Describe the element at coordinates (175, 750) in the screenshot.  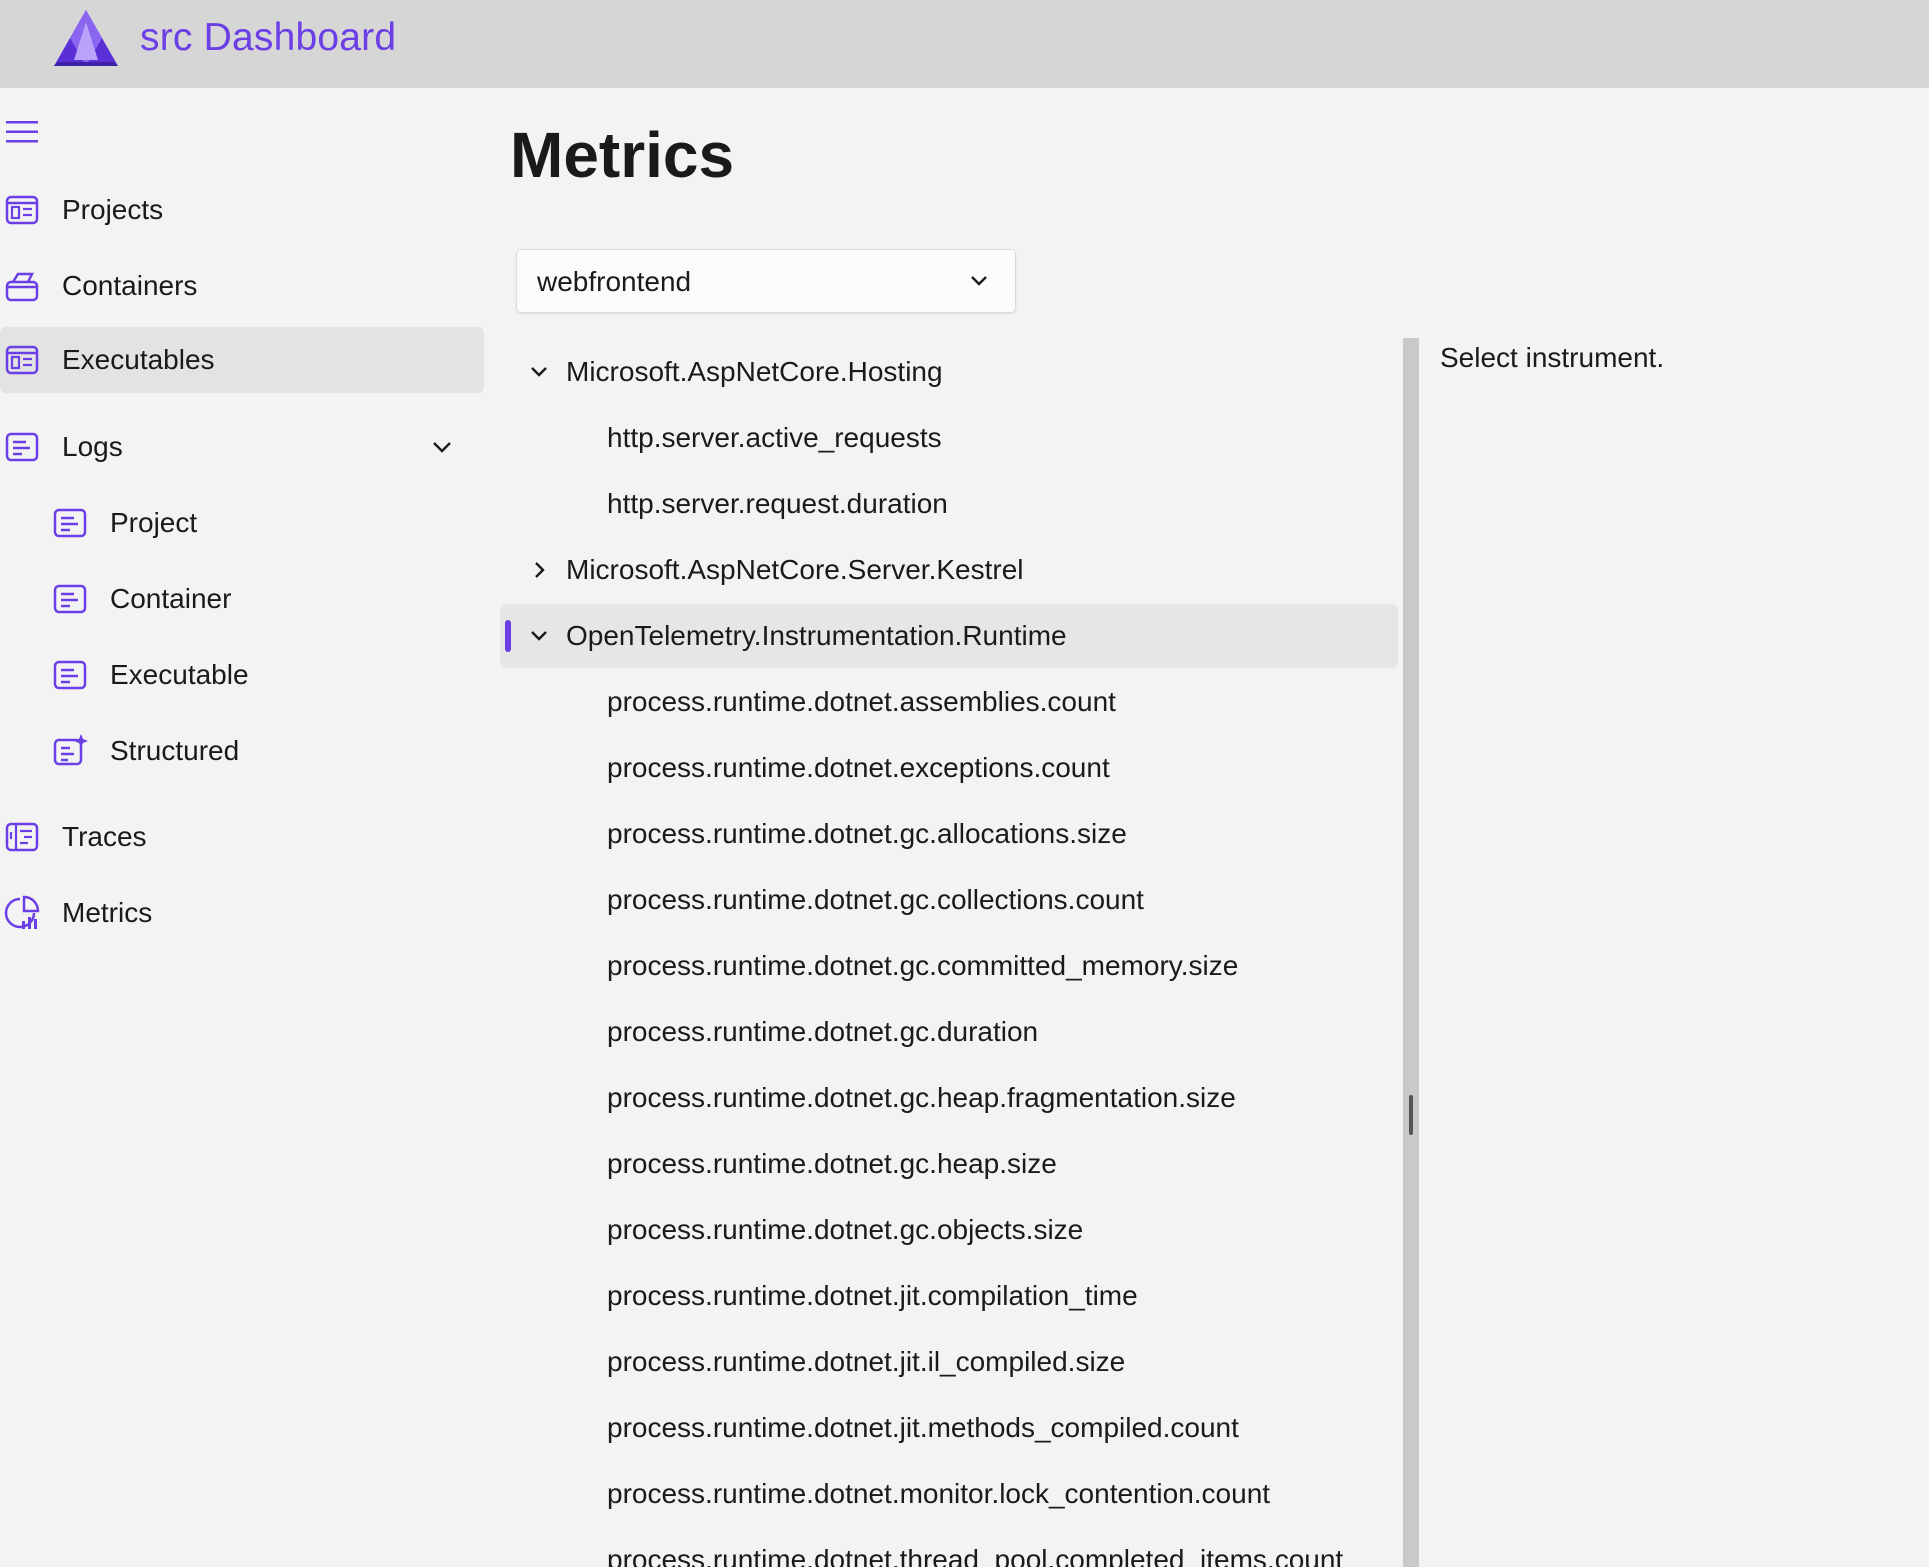
I see `sidebar-item-label: Structured` at that location.